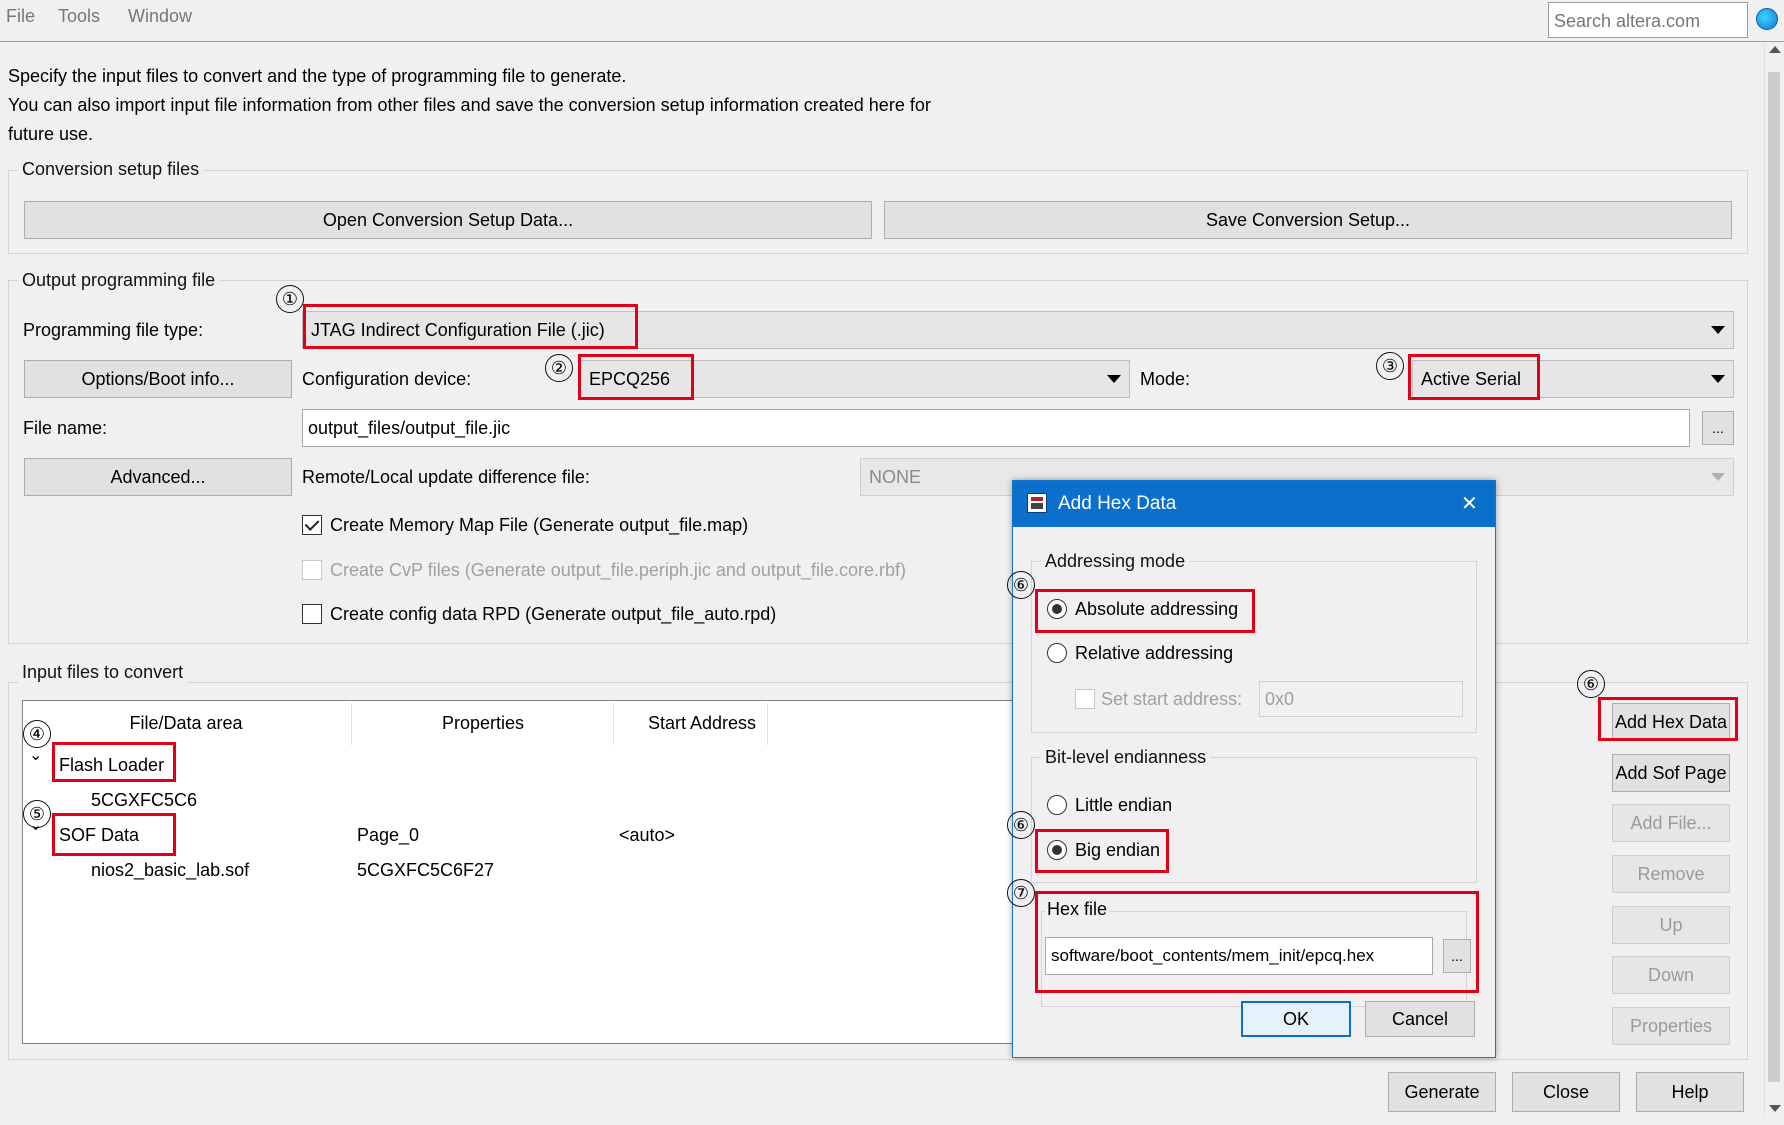 Image resolution: width=1784 pixels, height=1125 pixels. I want to click on column-properties: Properties, so click(483, 723).